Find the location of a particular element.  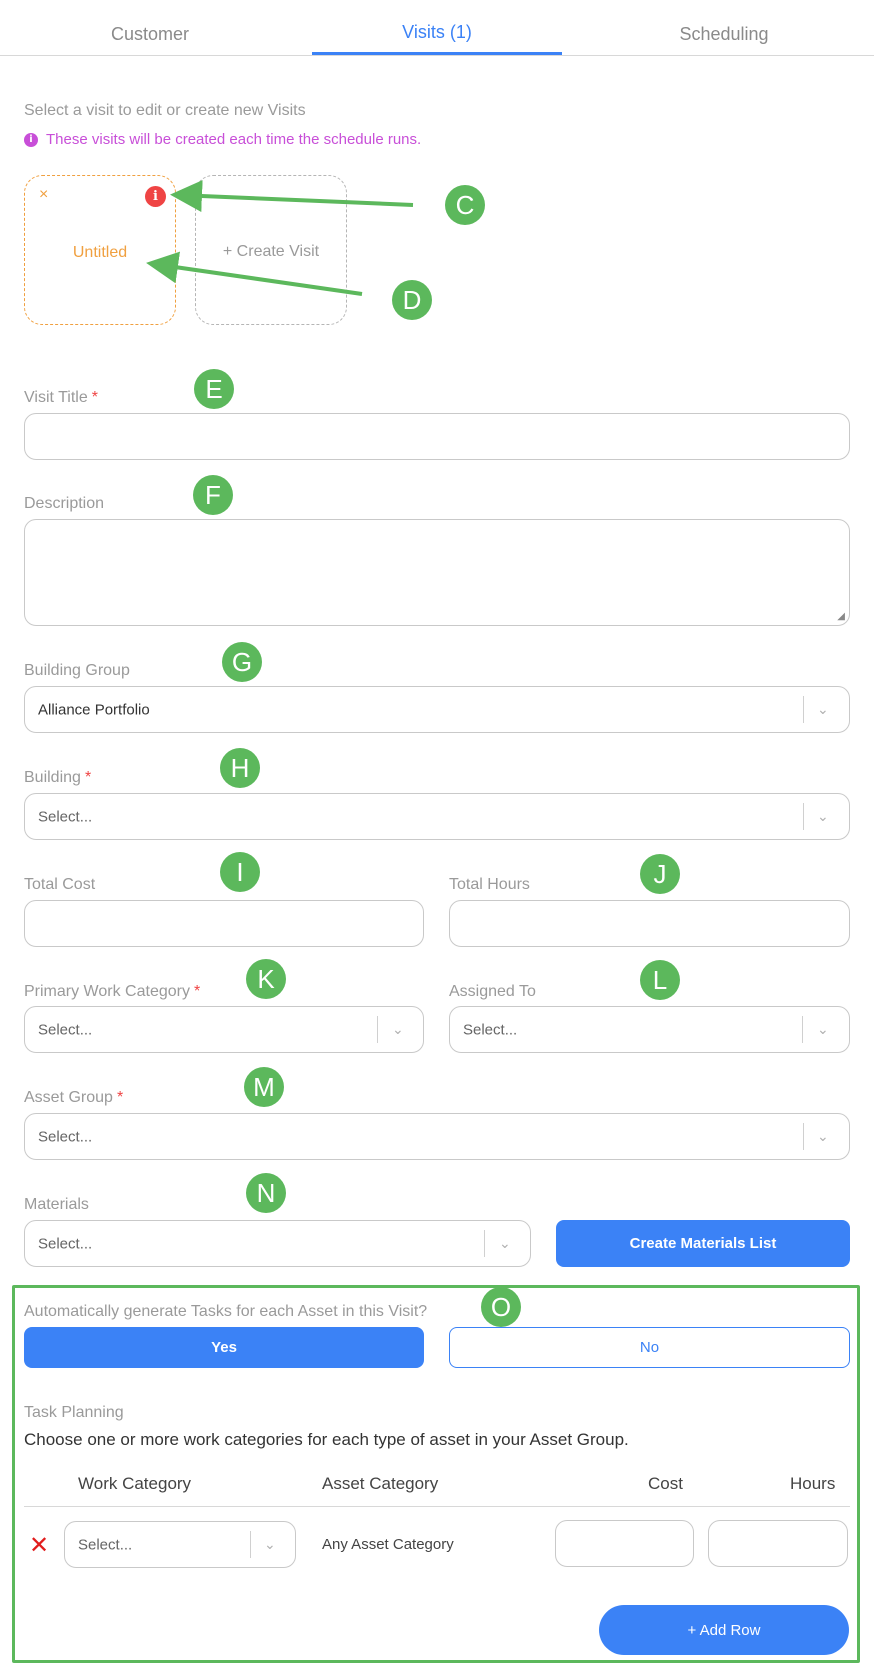

annotation-marker-d: D is located at coordinates (412, 300).